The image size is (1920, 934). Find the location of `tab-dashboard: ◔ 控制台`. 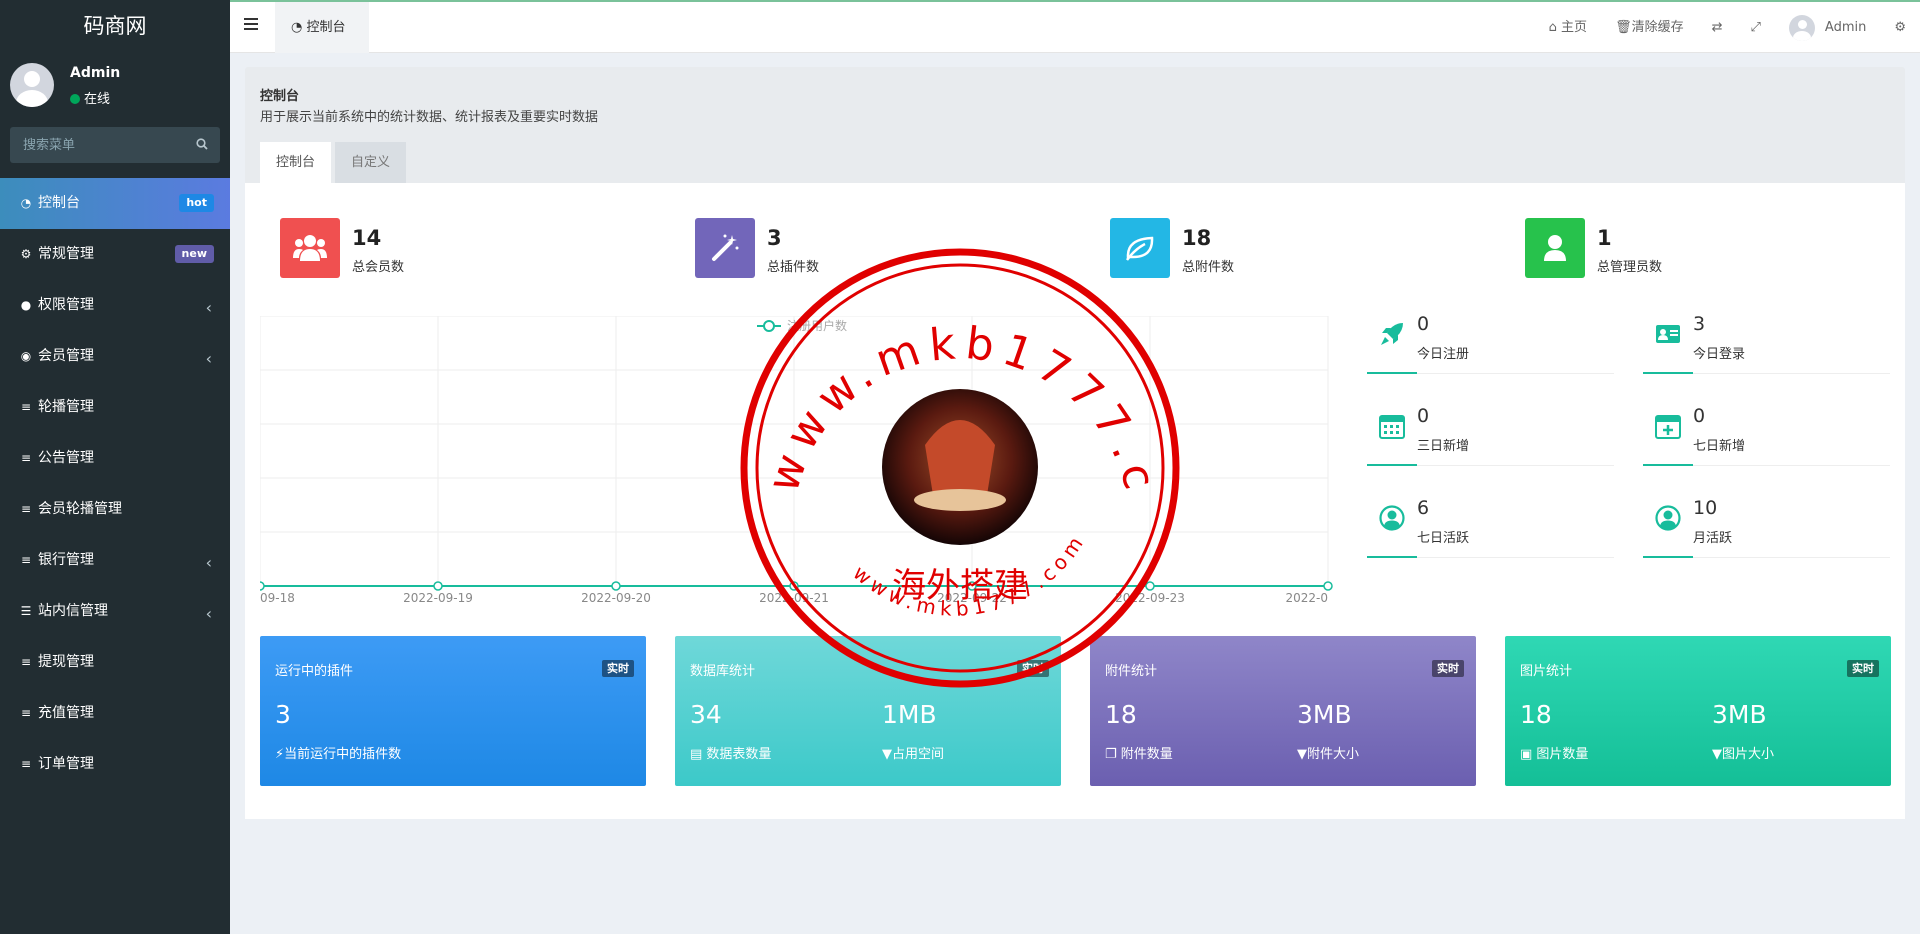

tab-dashboard: ◔ 控制台 is located at coordinates (322, 27).